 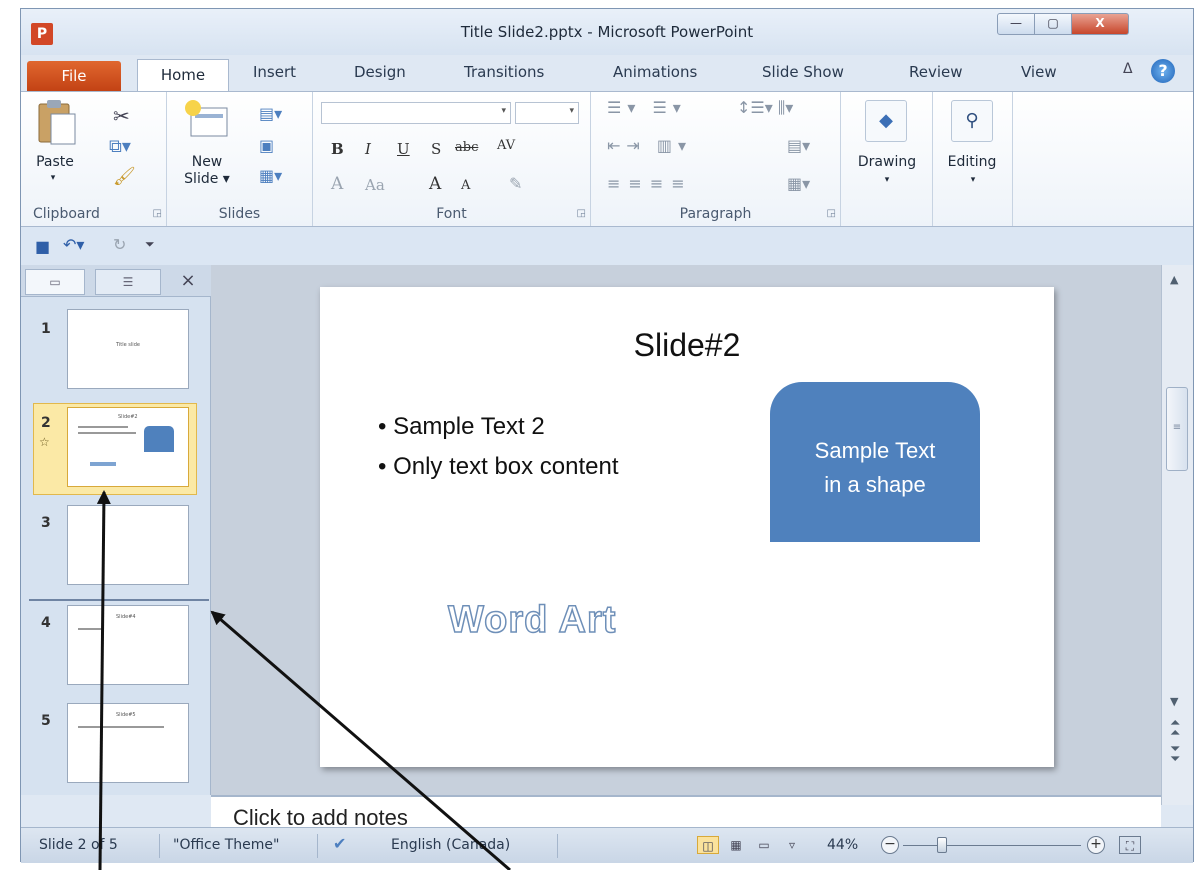 I want to click on font-color-button: A, so click(x=337, y=184).